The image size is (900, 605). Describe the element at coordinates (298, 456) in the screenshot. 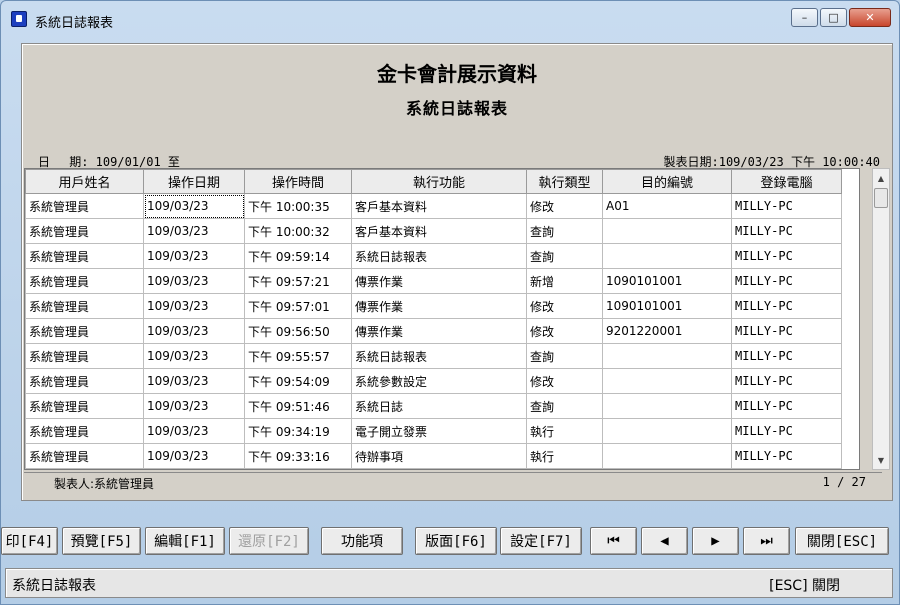

I see `cell-time: 下午 09:33:16` at that location.